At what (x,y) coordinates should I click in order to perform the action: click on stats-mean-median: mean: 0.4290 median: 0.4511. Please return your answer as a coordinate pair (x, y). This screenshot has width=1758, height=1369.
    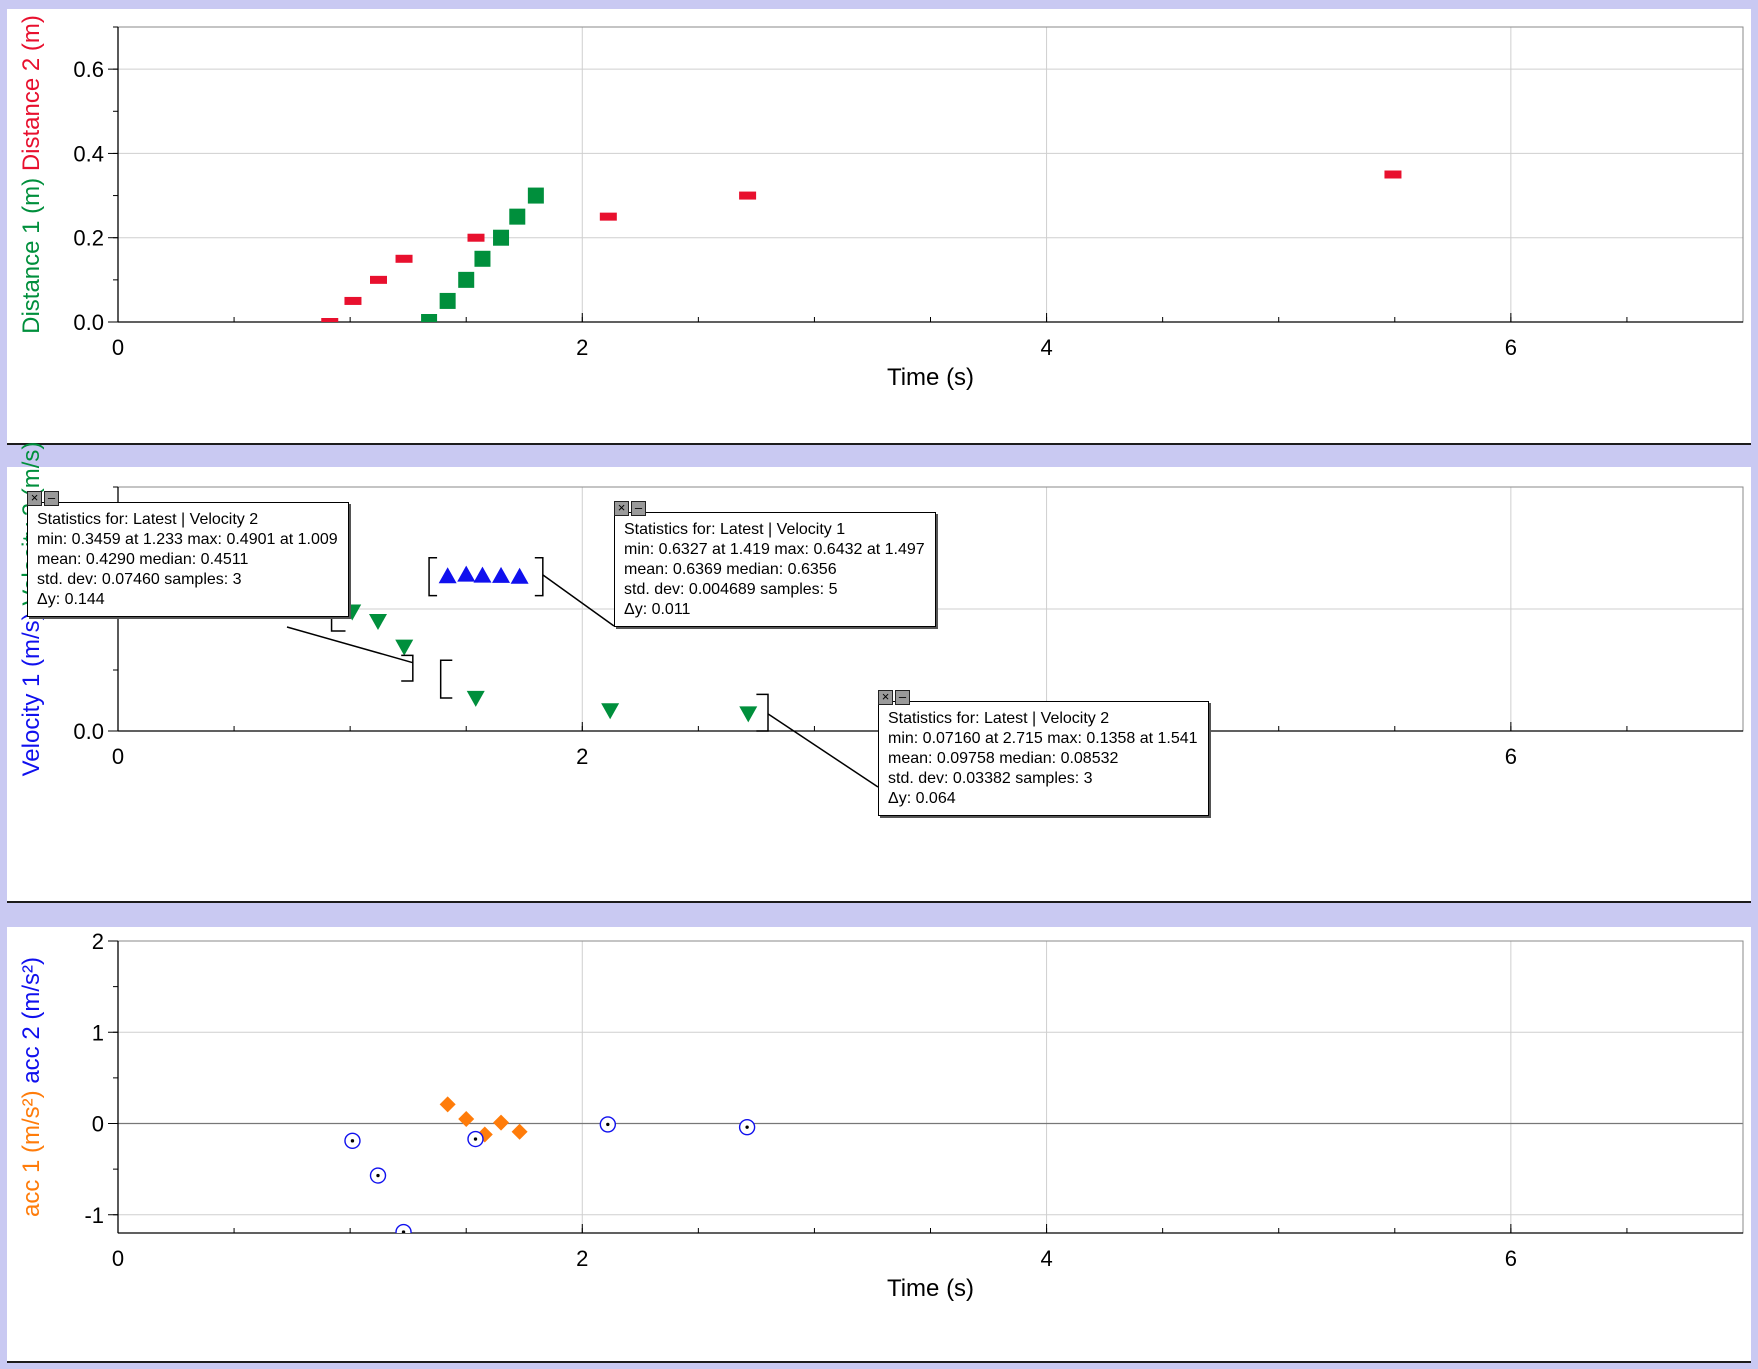
    Looking at the image, I should click on (143, 559).